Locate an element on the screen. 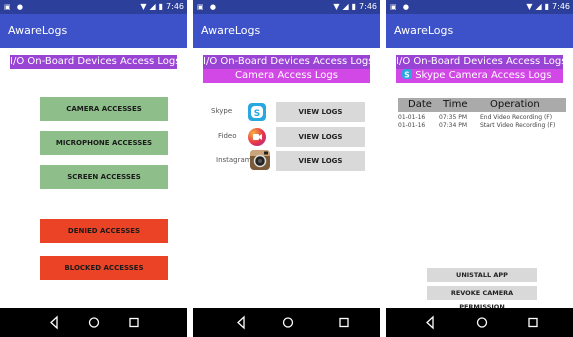  uninstall-app-button: UNISTALL APP is located at coordinates (482, 275).